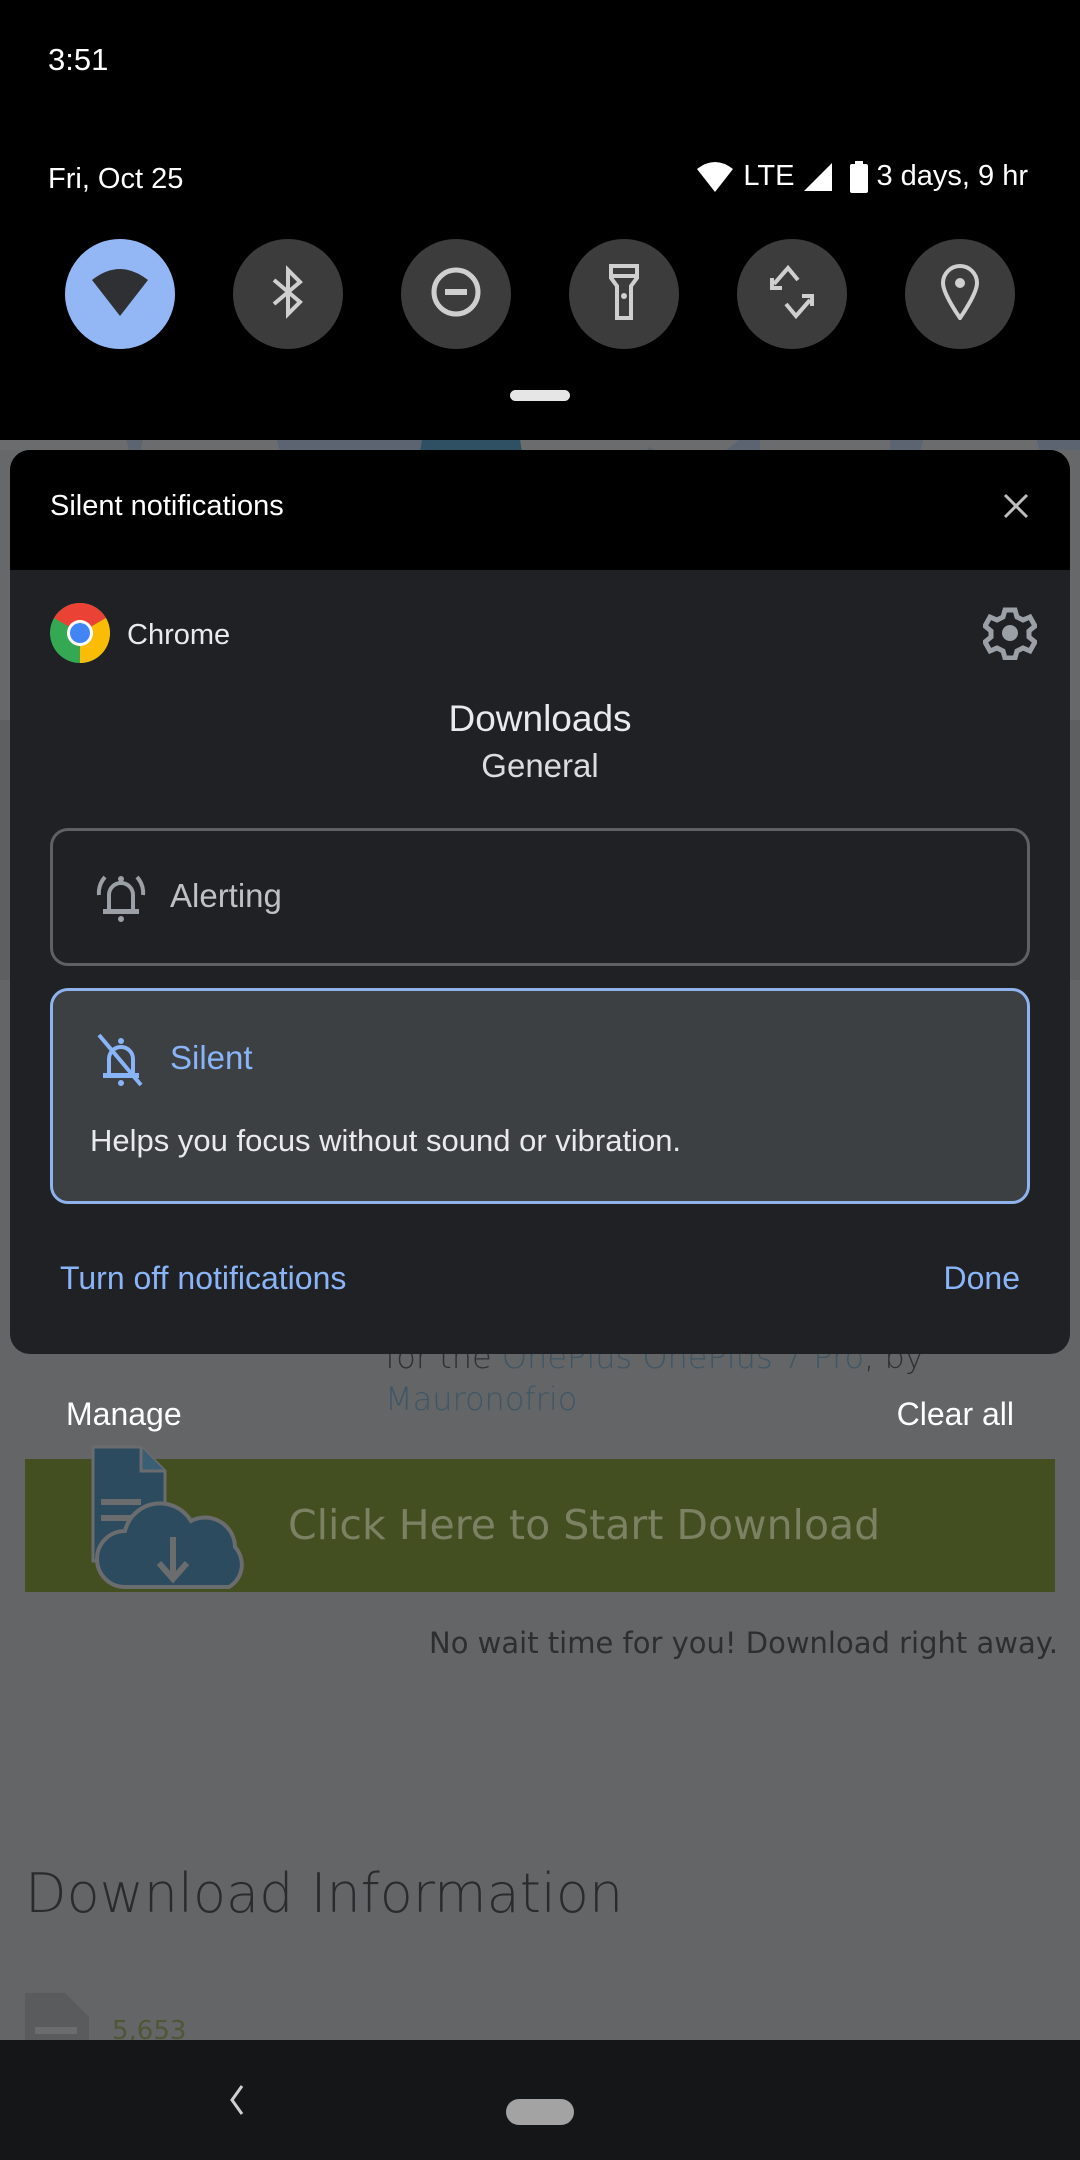 This screenshot has height=2160, width=1080. I want to click on cloud-download-icon, so click(180, 1519).